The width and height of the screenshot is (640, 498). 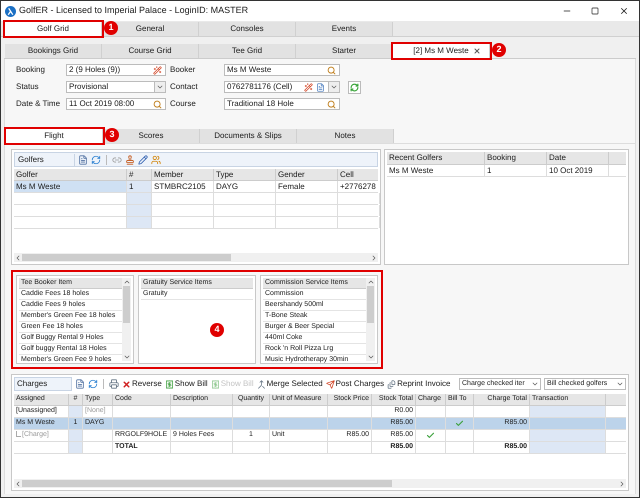 I want to click on cross-icon, so click(x=126, y=384).